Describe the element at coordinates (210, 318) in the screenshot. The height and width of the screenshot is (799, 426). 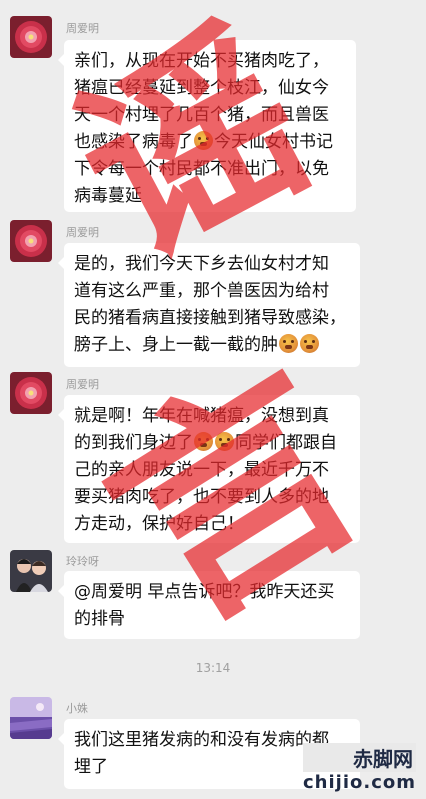
I see `message-line: 民的猪看病直接接触到猪导致感染，` at that location.